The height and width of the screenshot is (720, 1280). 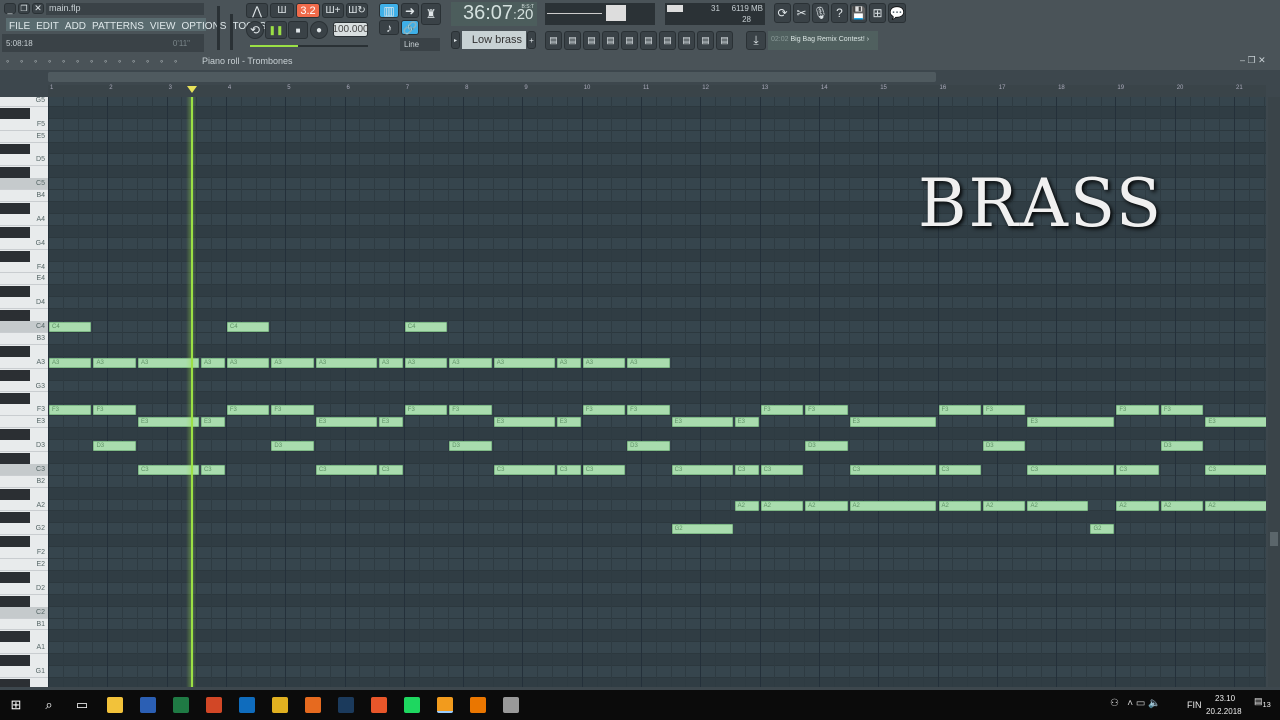 I want to click on download-icon: ⤓, so click(x=756, y=40).